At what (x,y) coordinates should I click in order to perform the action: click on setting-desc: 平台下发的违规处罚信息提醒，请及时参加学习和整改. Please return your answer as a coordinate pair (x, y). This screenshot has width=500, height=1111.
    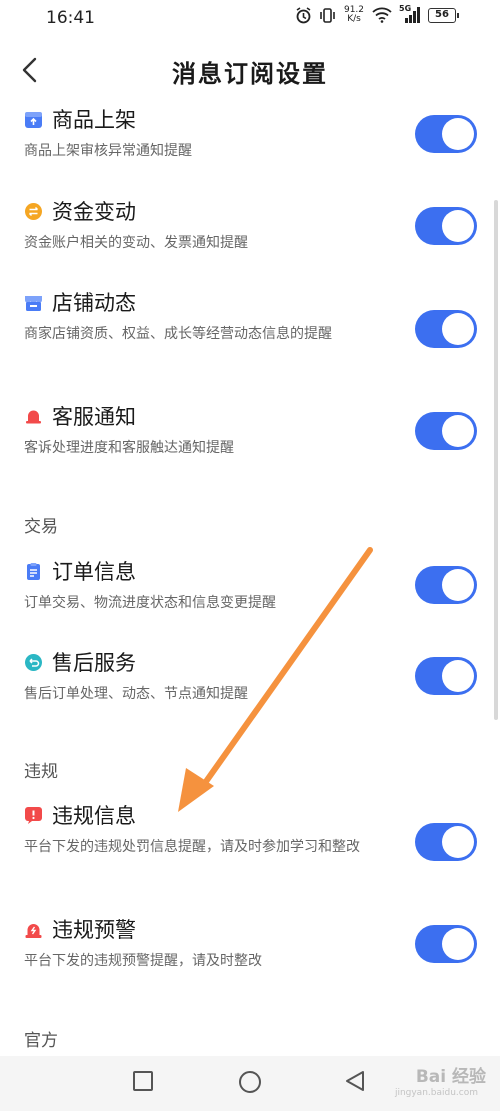
    Looking at the image, I should click on (192, 847).